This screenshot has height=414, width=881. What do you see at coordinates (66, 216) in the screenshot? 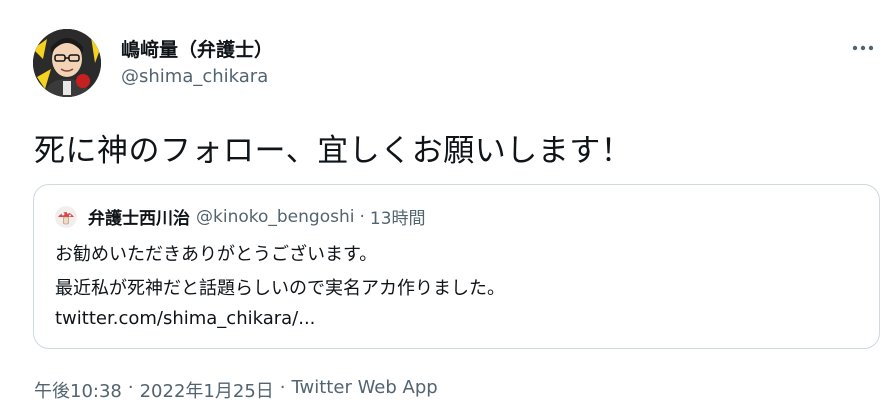
I see `mushroom-avatar-icon` at bounding box center [66, 216].